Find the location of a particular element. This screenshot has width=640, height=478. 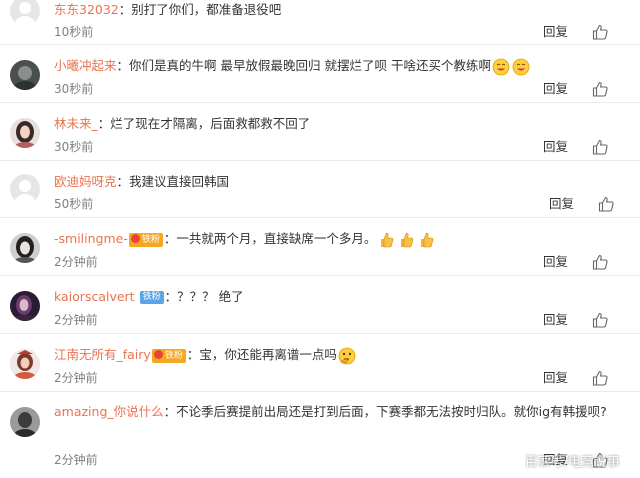

comment-text: ？？？ 绝了 is located at coordinates (210, 296).